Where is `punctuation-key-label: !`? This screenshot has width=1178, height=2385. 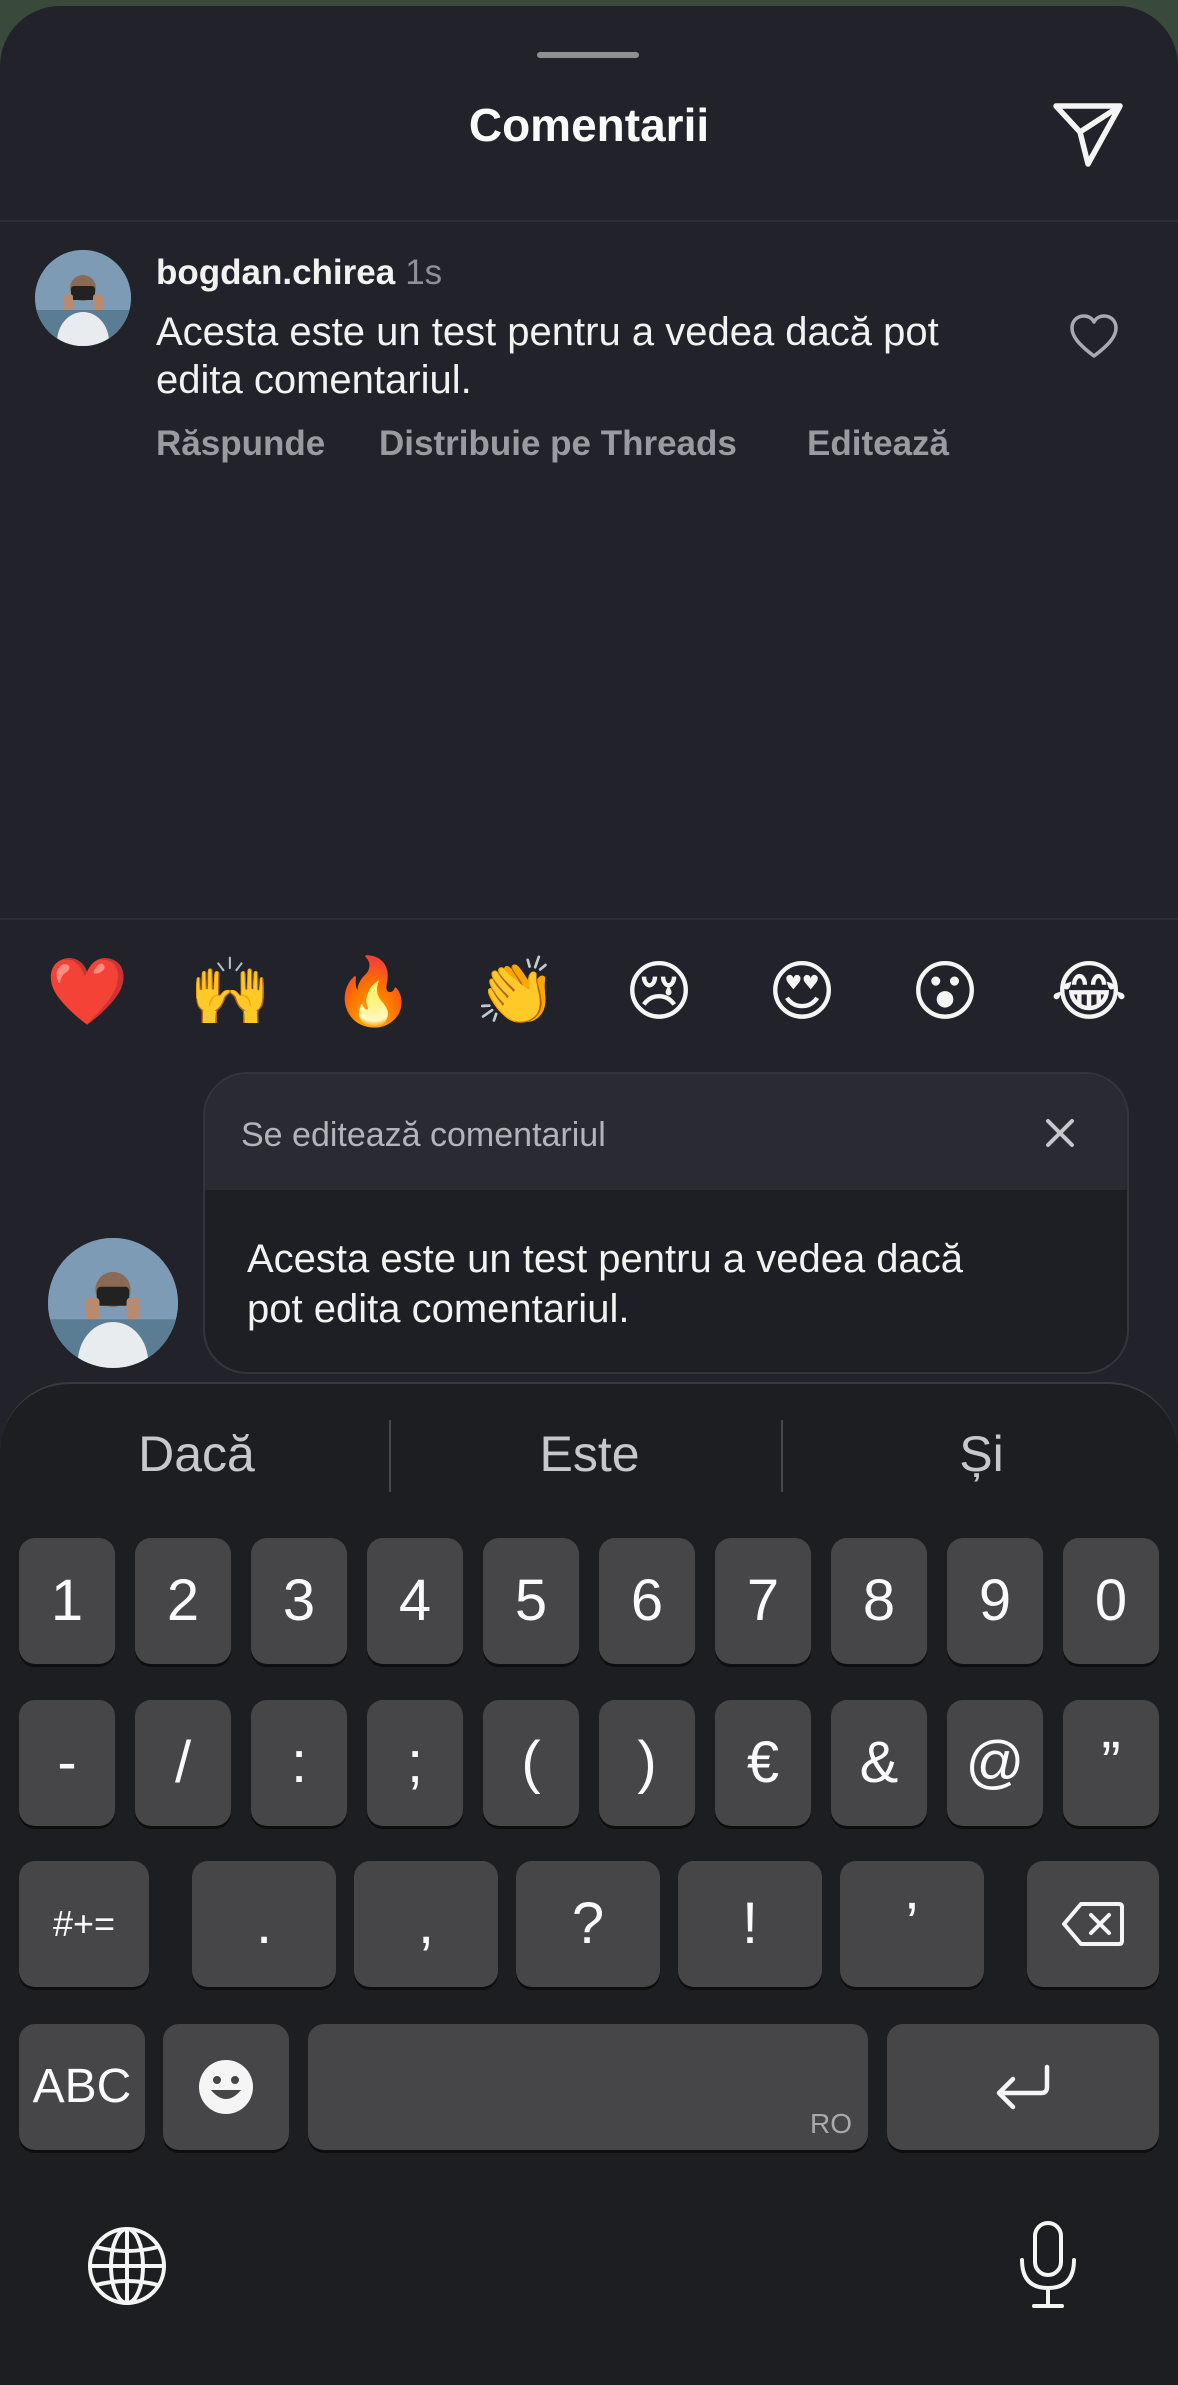
punctuation-key-label: ! is located at coordinates (750, 1923).